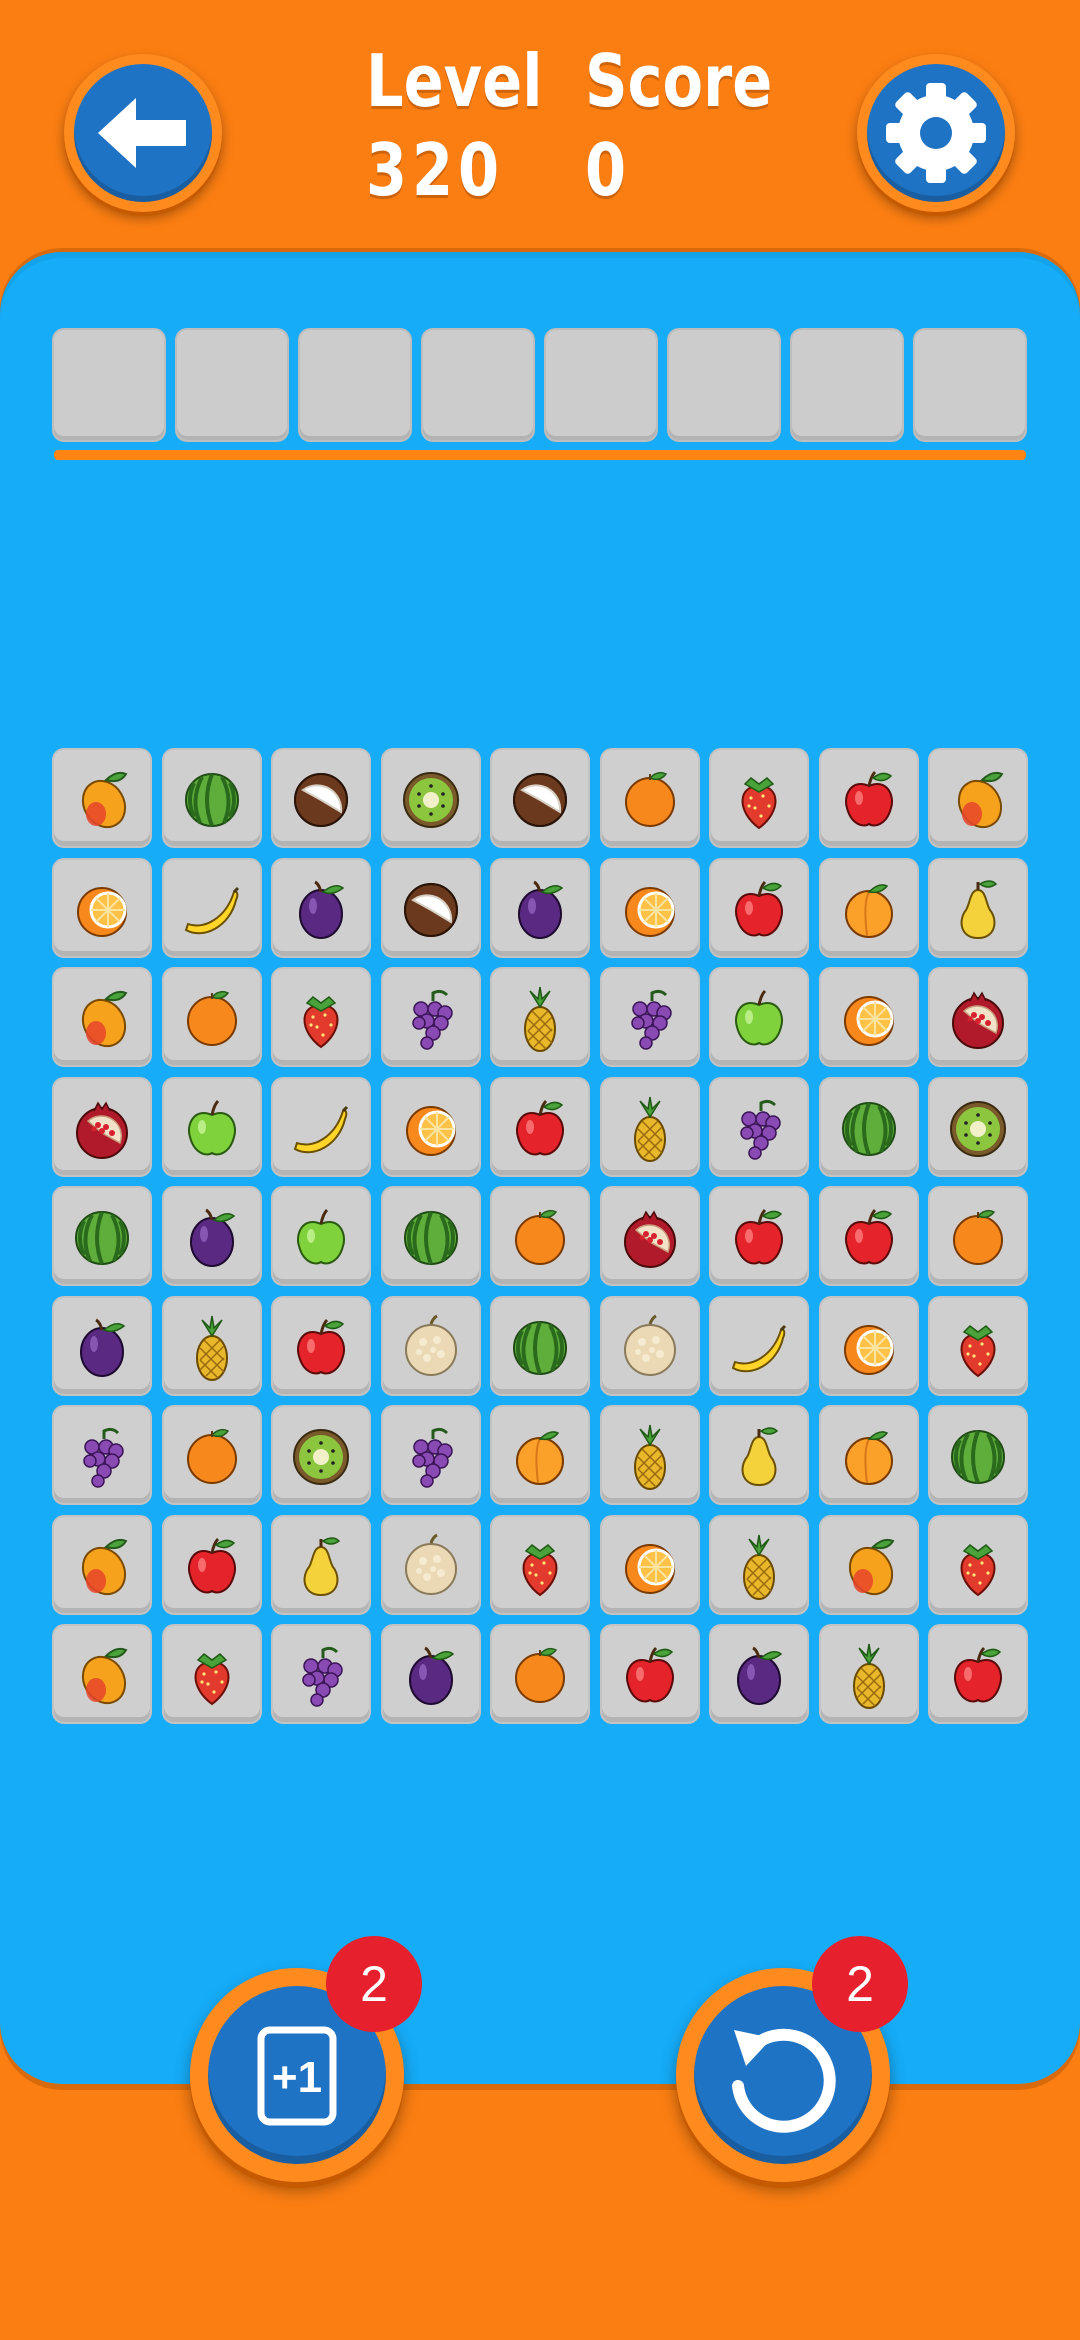 This screenshot has width=1080, height=2340. Describe the element at coordinates (936, 133) in the screenshot. I see `settings-button` at that location.